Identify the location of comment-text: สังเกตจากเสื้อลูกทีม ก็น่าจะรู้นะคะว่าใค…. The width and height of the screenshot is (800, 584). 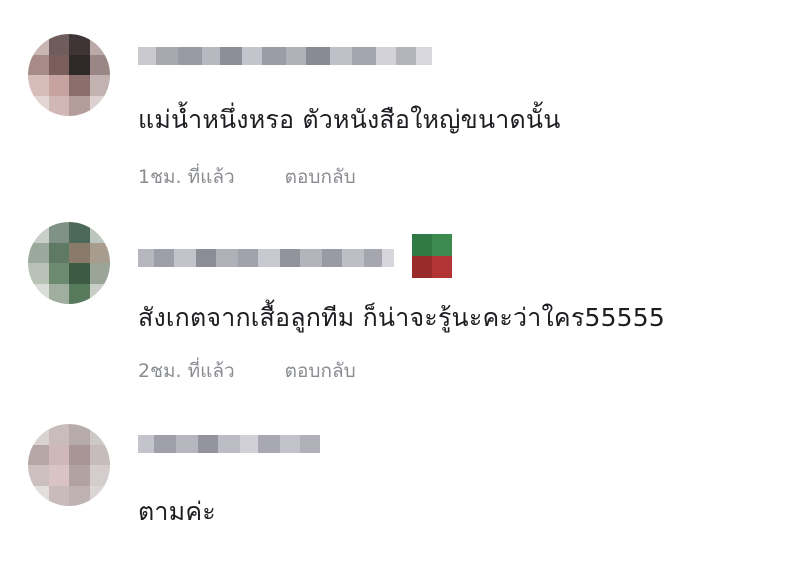
(401, 317).